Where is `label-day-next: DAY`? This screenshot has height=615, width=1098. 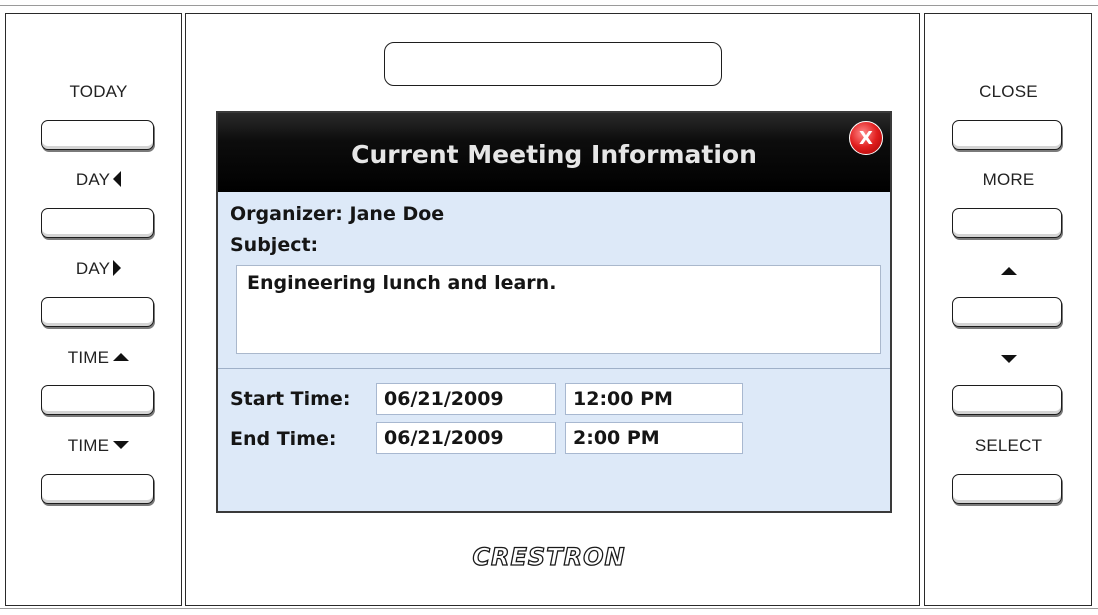 label-day-next: DAY is located at coordinates (98, 269).